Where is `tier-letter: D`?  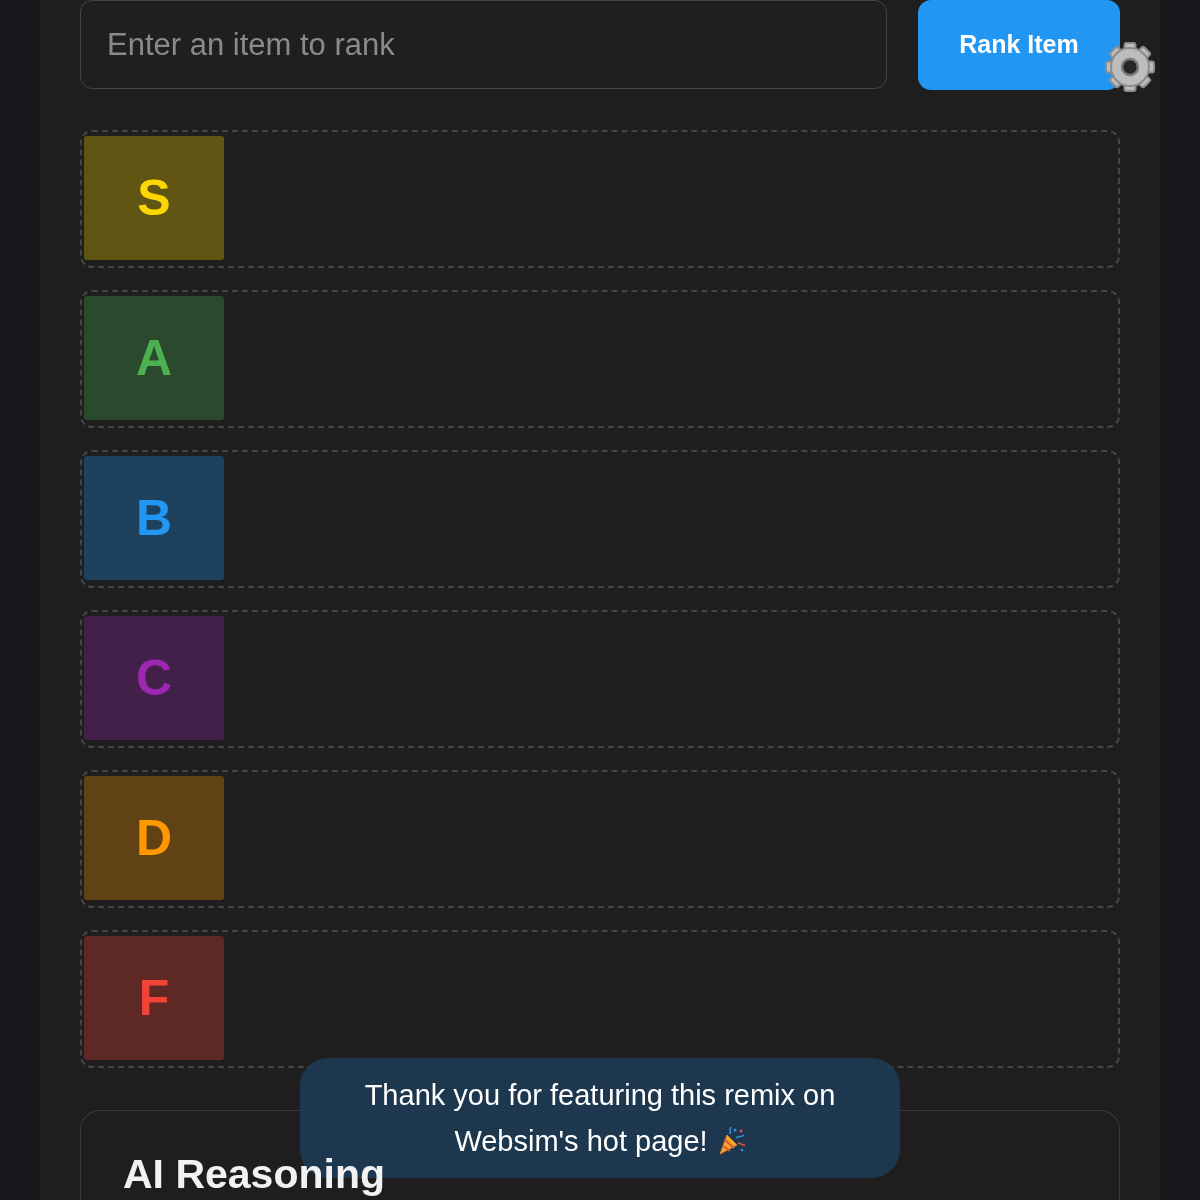 tier-letter: D is located at coordinates (154, 838).